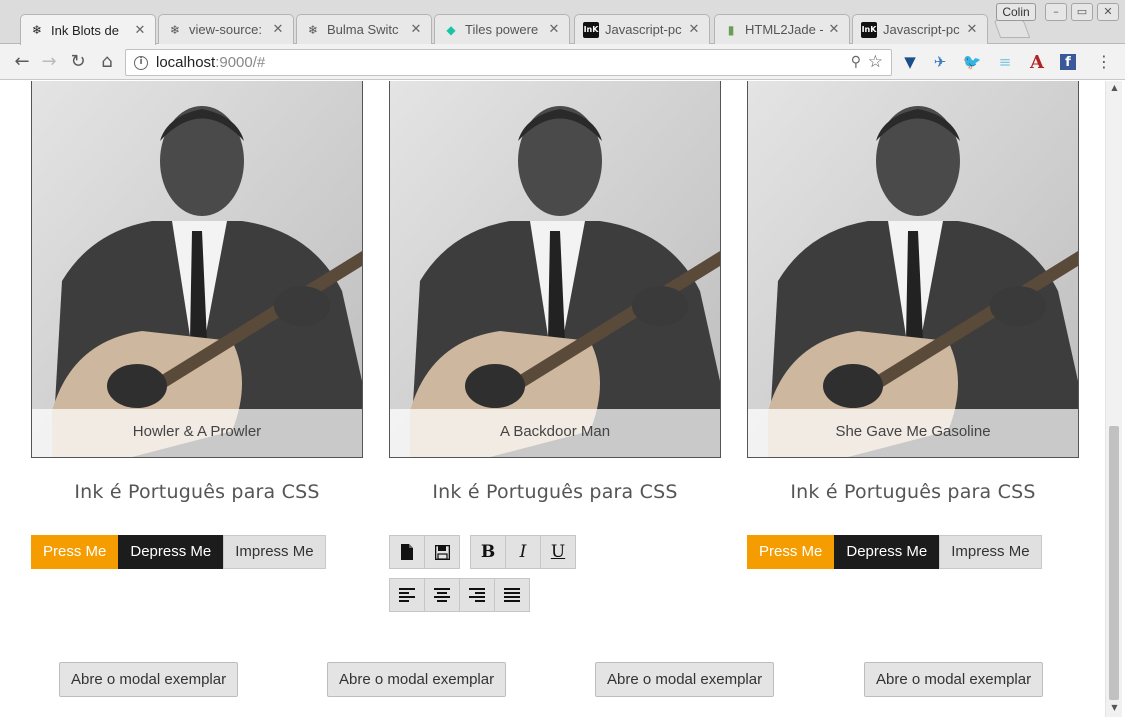 The width and height of the screenshot is (1125, 722). I want to click on tab-javascript-2: InK Javascript-pc ✕, so click(920, 29).